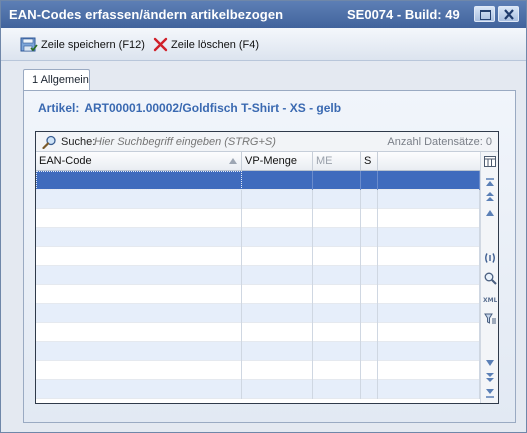 This screenshot has height=433, width=527. Describe the element at coordinates (369, 161) in the screenshot. I see `column-header-s: S` at that location.